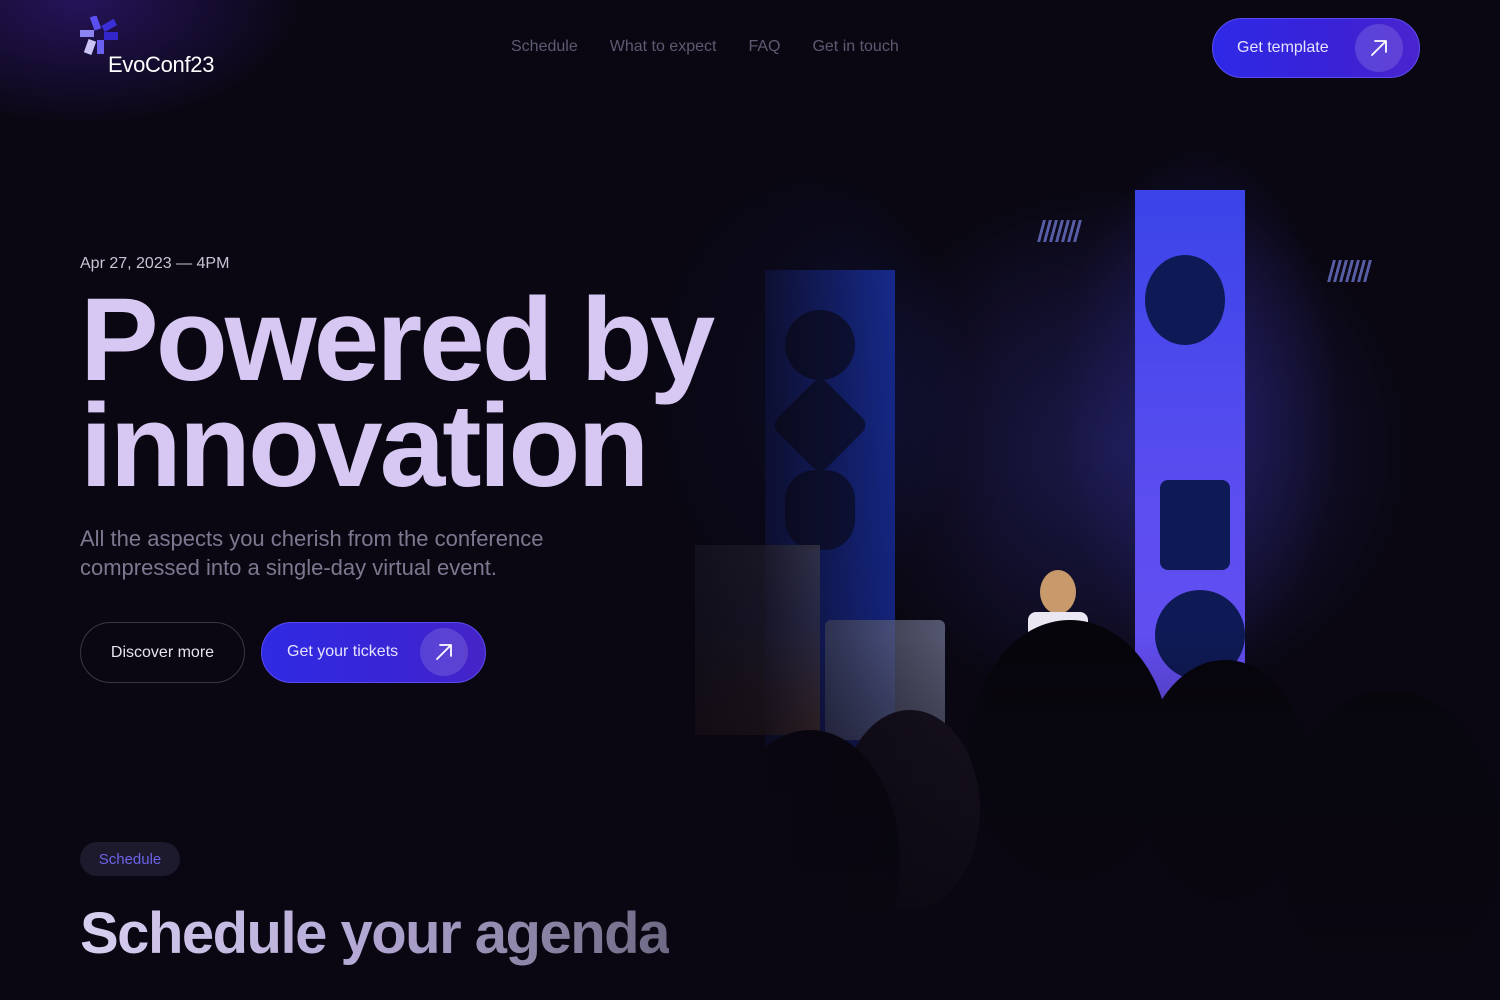 This screenshot has height=1000, width=1500. Describe the element at coordinates (663, 47) in the screenshot. I see `nav-item-what-to-expect: What to expect` at that location.